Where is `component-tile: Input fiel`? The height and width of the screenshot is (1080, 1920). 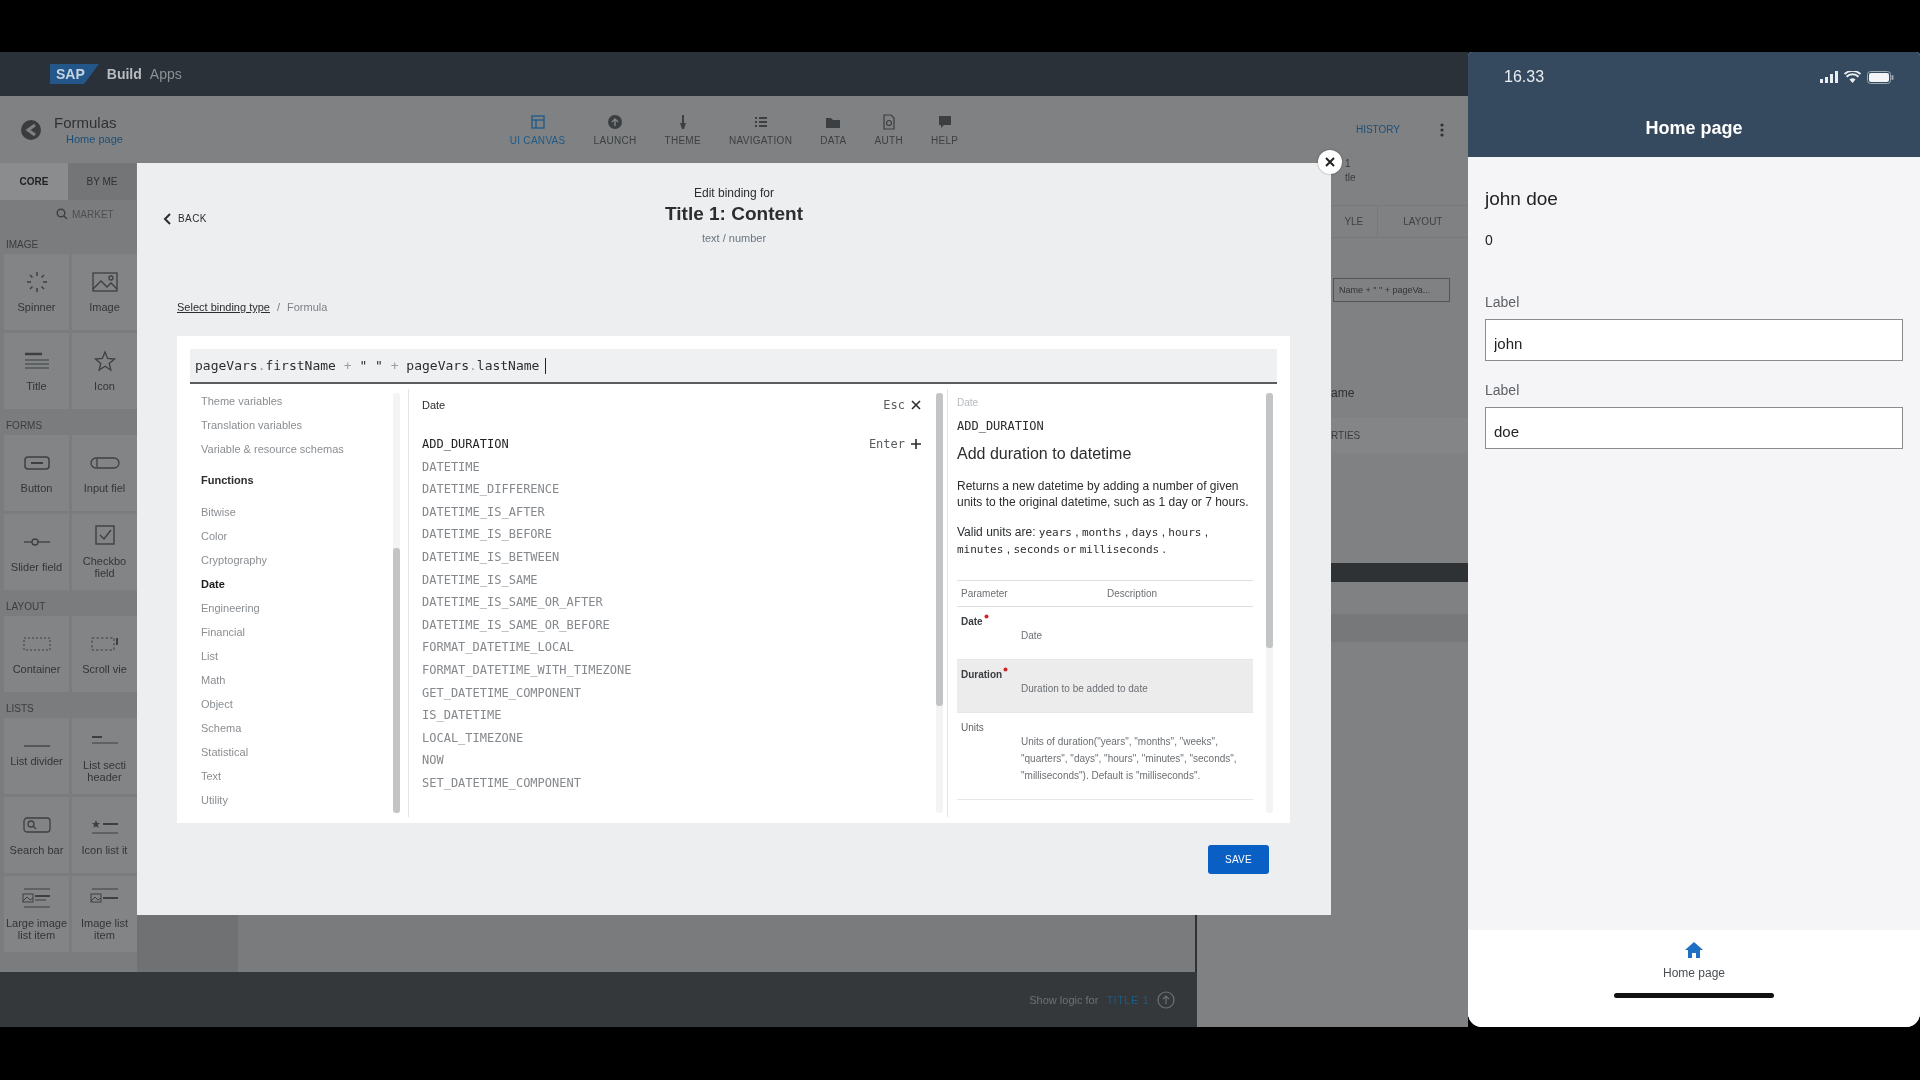 component-tile: Input fiel is located at coordinates (104, 473).